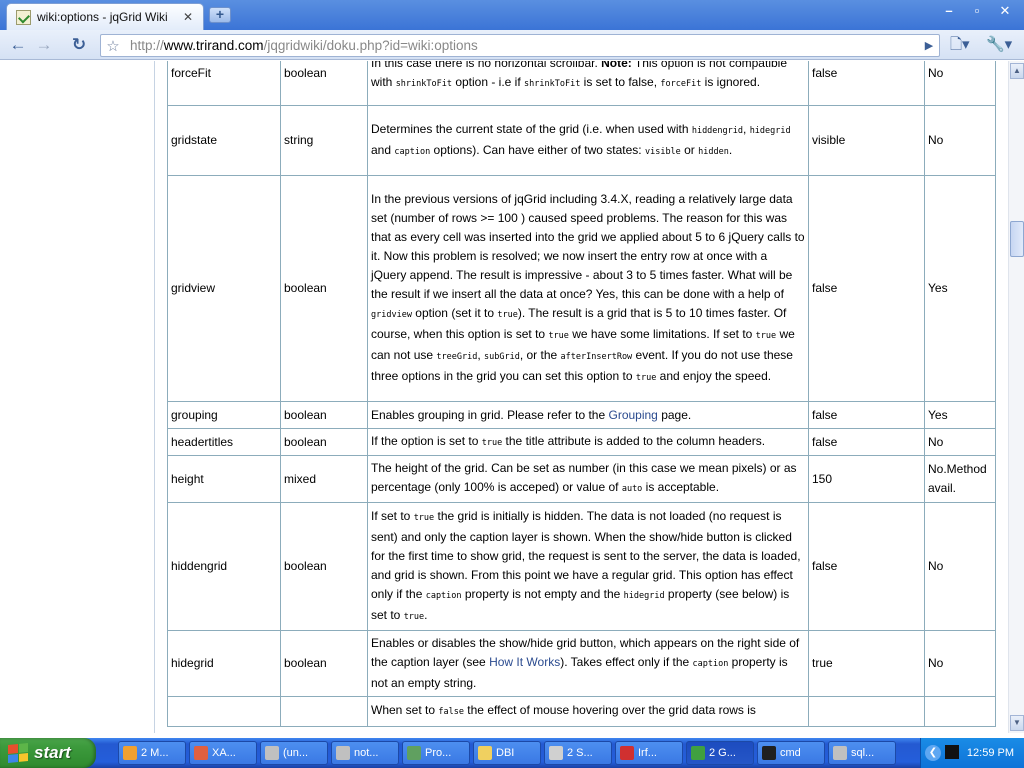 The image size is (1024, 768). Describe the element at coordinates (426, 440) in the screenshot. I see `description-text: If the option is set to` at that location.